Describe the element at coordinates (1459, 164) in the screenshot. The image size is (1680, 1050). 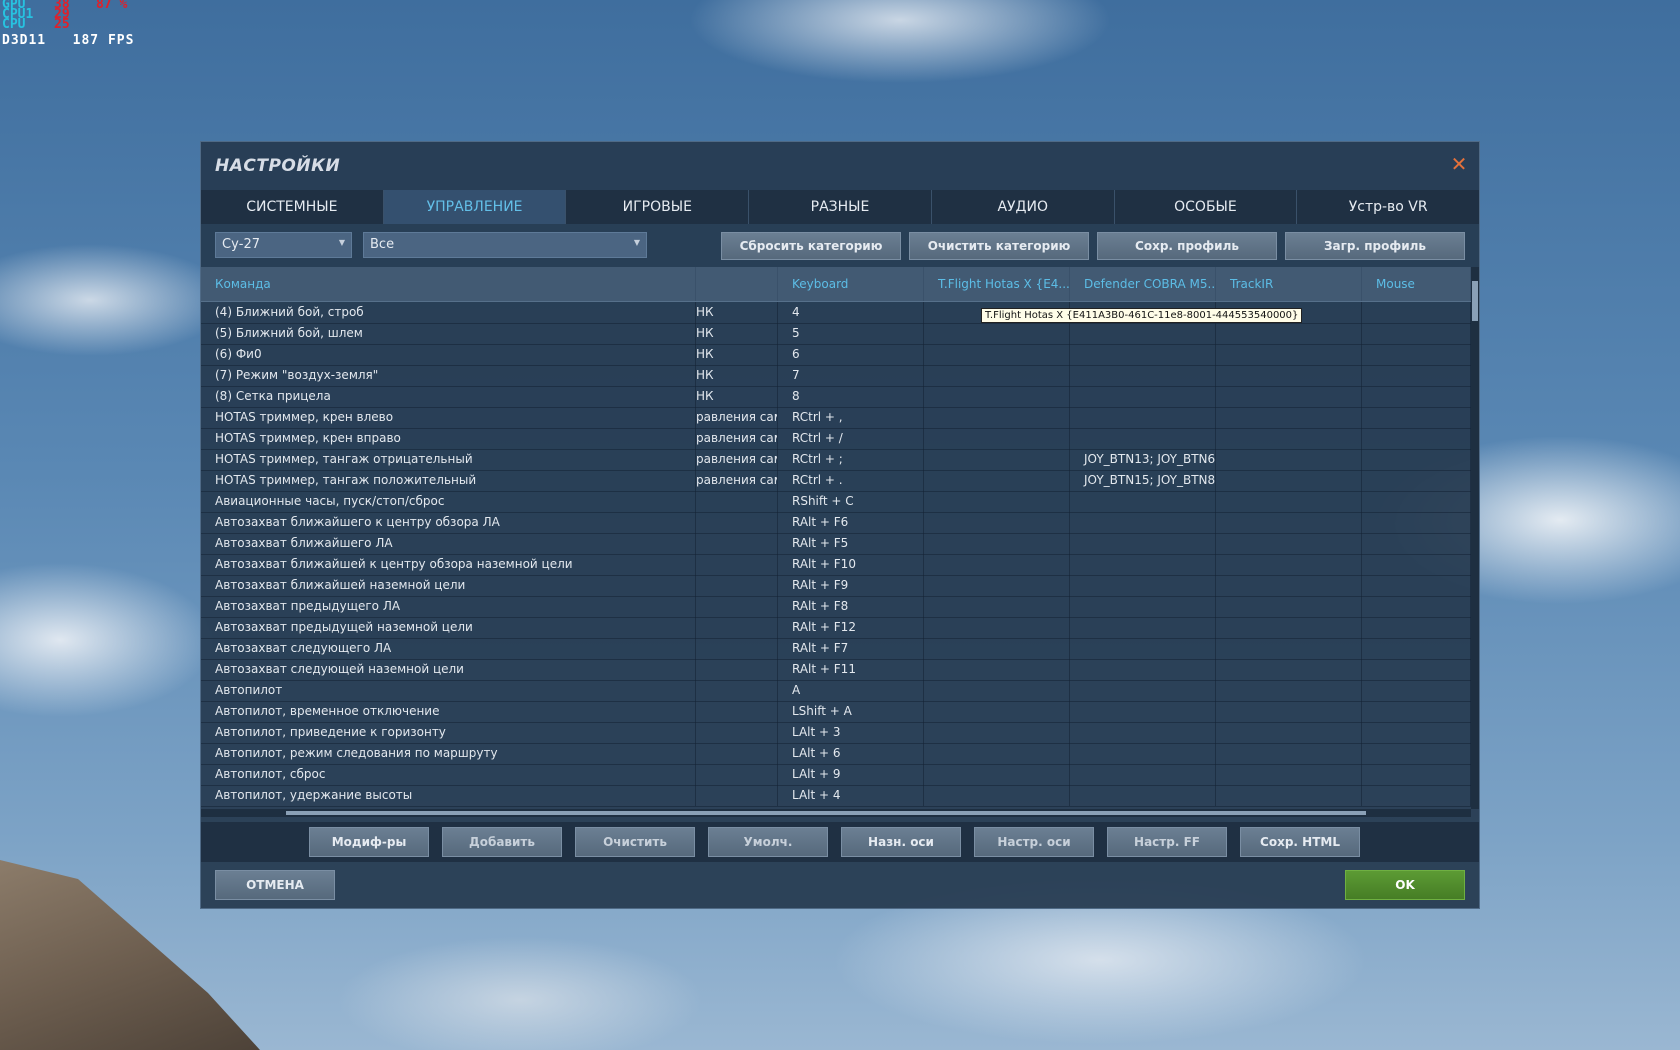
I see `close-icon: ✕` at that location.